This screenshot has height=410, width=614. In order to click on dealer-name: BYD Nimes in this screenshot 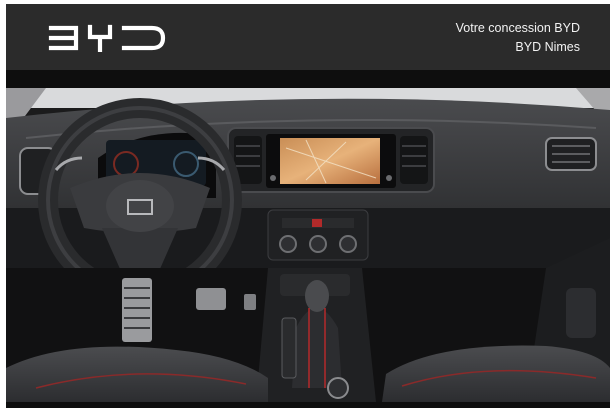, I will do `click(547, 47)`.